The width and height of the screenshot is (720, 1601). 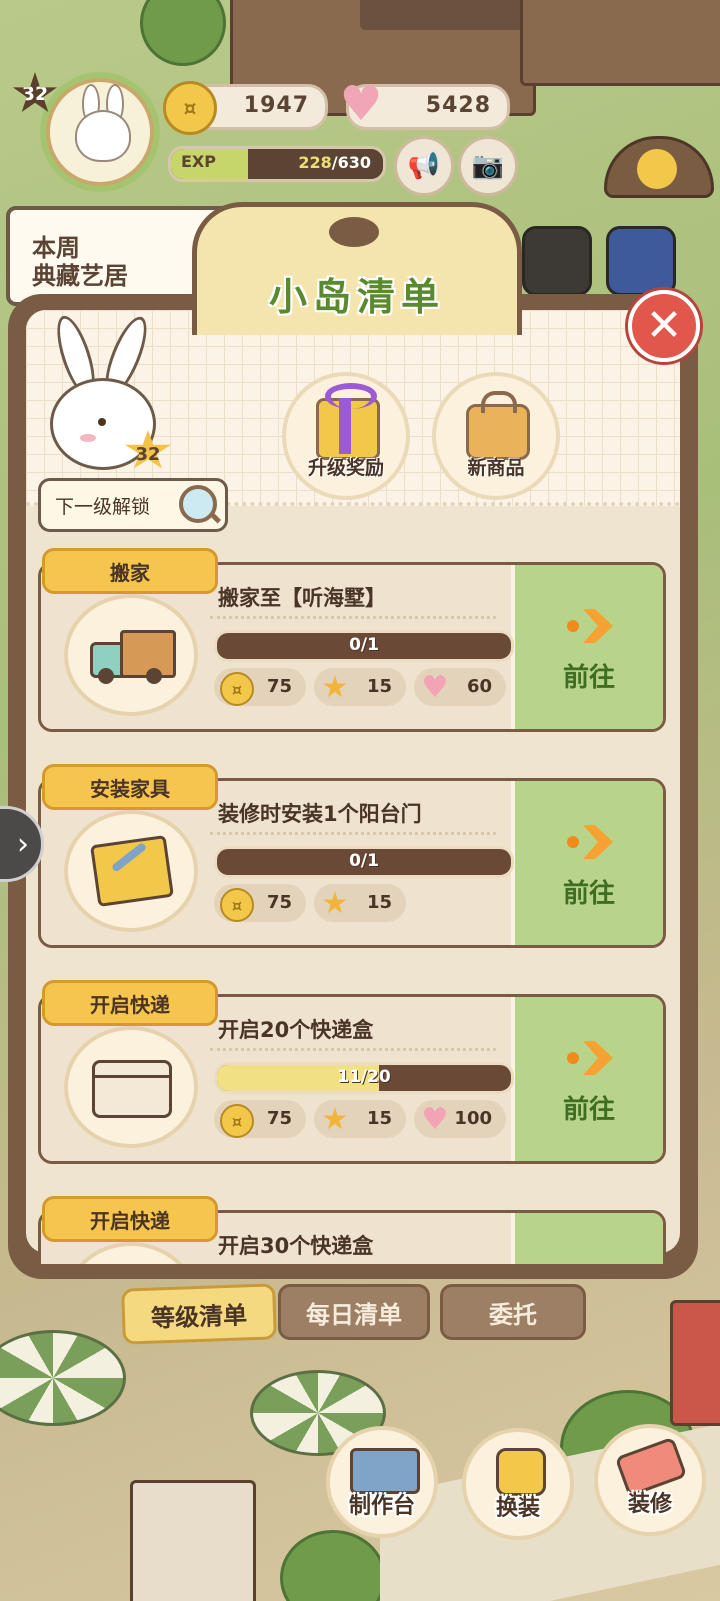 What do you see at coordinates (348, 421) in the screenshot?
I see `gift-icon` at bounding box center [348, 421].